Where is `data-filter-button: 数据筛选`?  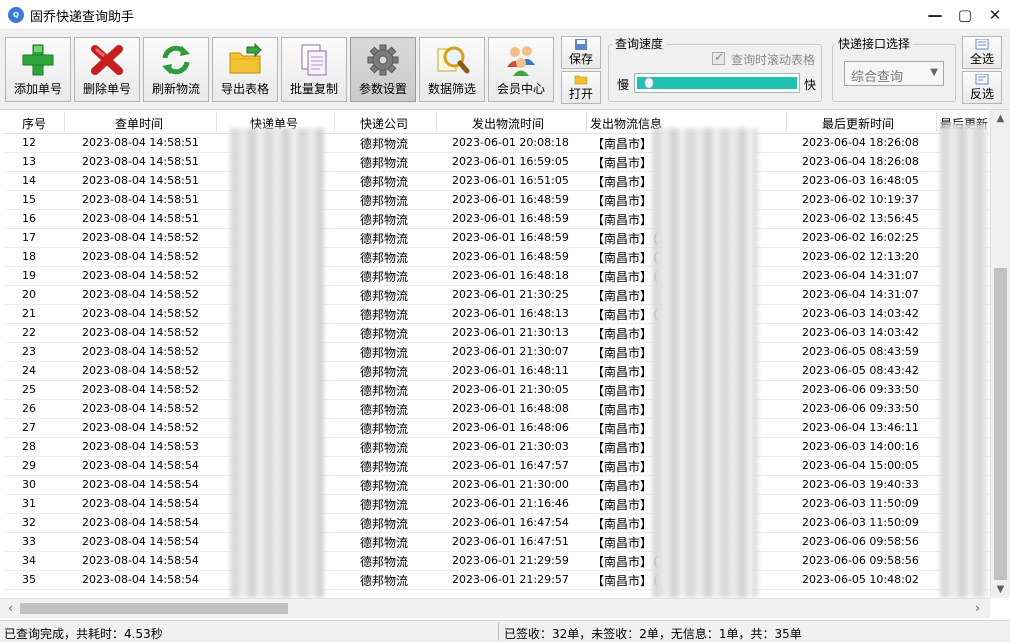 data-filter-button: 数据筛选 is located at coordinates (452, 69).